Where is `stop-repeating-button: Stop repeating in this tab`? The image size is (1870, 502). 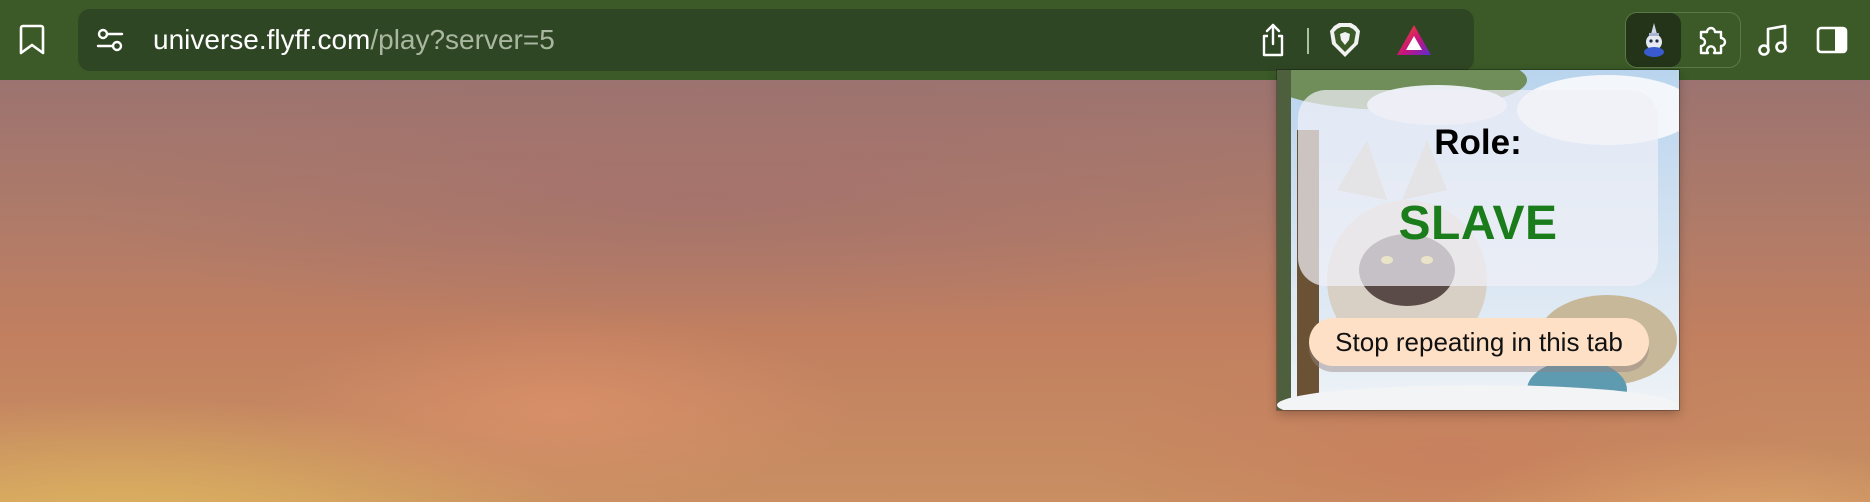
stop-repeating-button: Stop repeating in this tab is located at coordinates (1479, 342).